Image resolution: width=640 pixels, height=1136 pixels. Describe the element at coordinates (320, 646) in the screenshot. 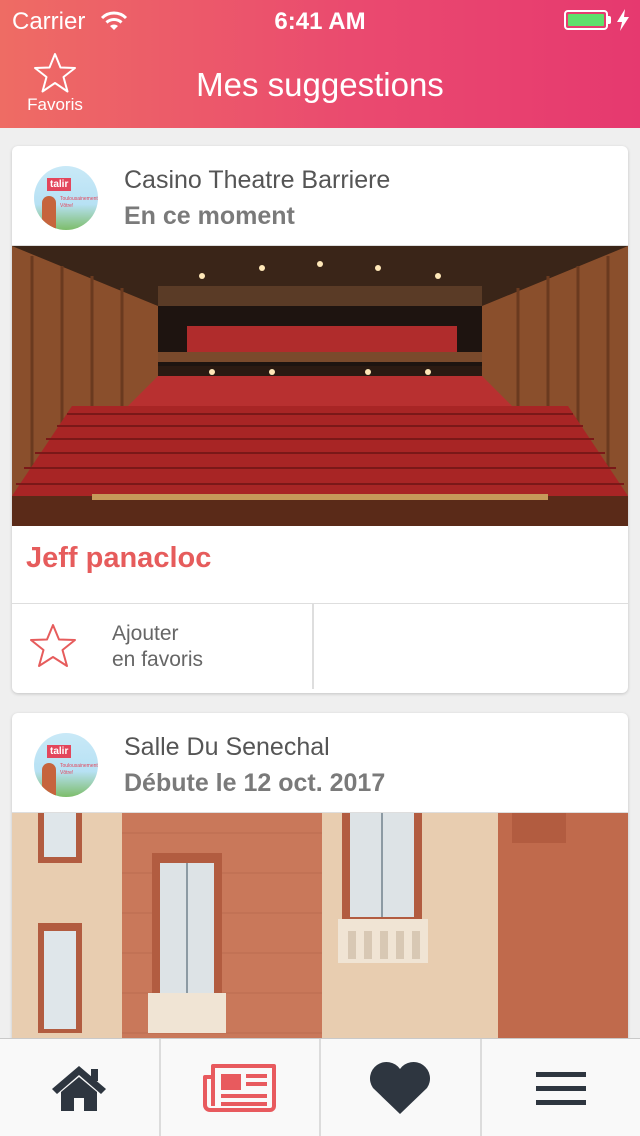

I see `card-actions: Ajouter en favoris` at that location.